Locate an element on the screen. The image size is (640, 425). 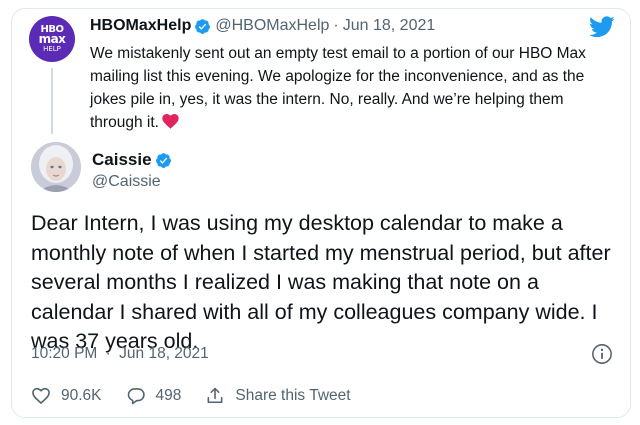
avatar-text-line-2: max is located at coordinates (52, 39).